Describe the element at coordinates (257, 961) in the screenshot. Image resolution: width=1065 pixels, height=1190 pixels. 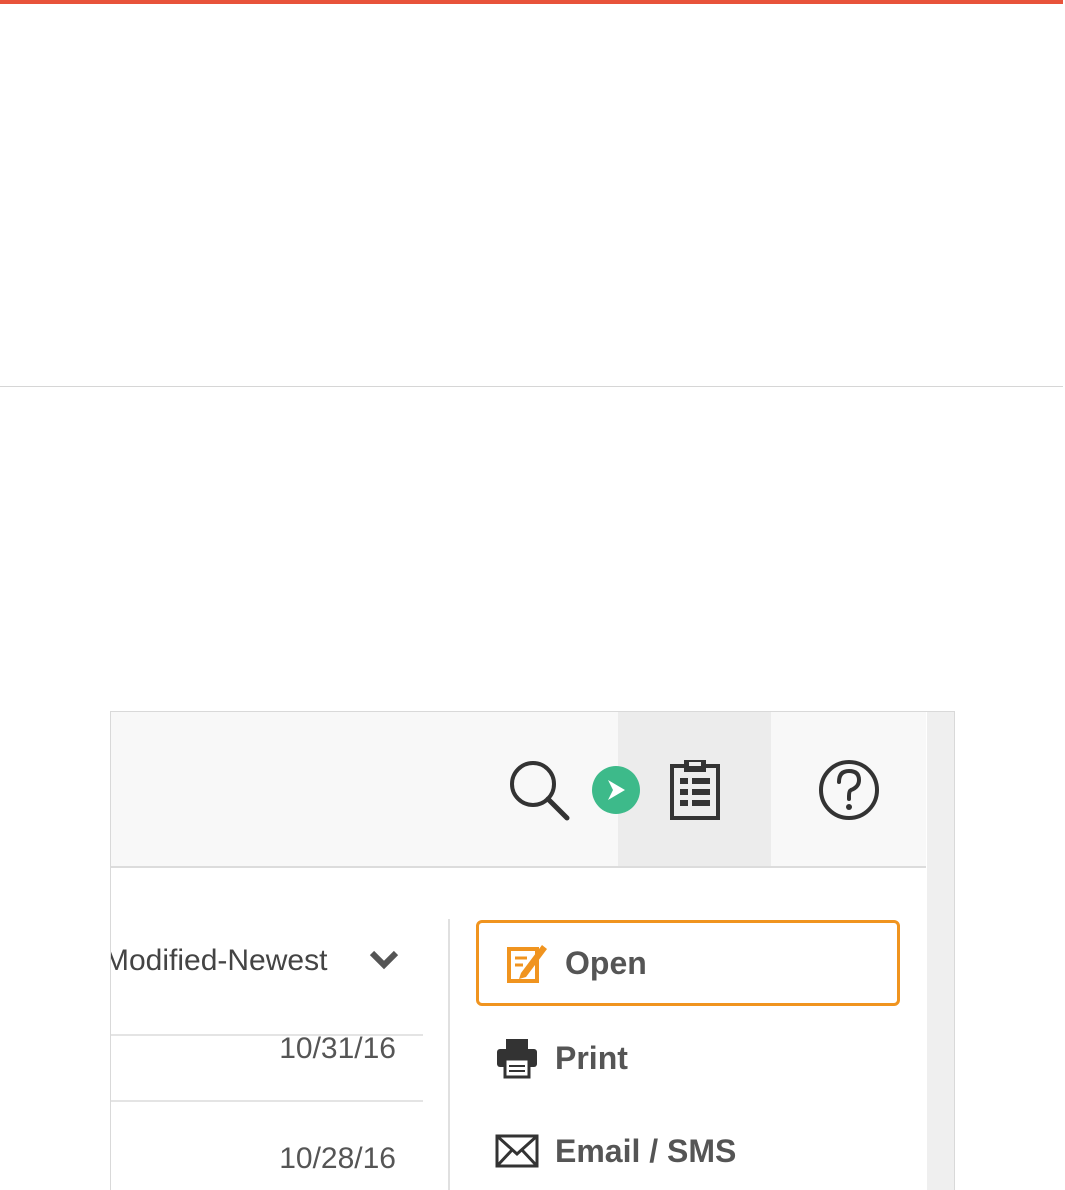
I see `sort-label: Modified-Newest` at that location.